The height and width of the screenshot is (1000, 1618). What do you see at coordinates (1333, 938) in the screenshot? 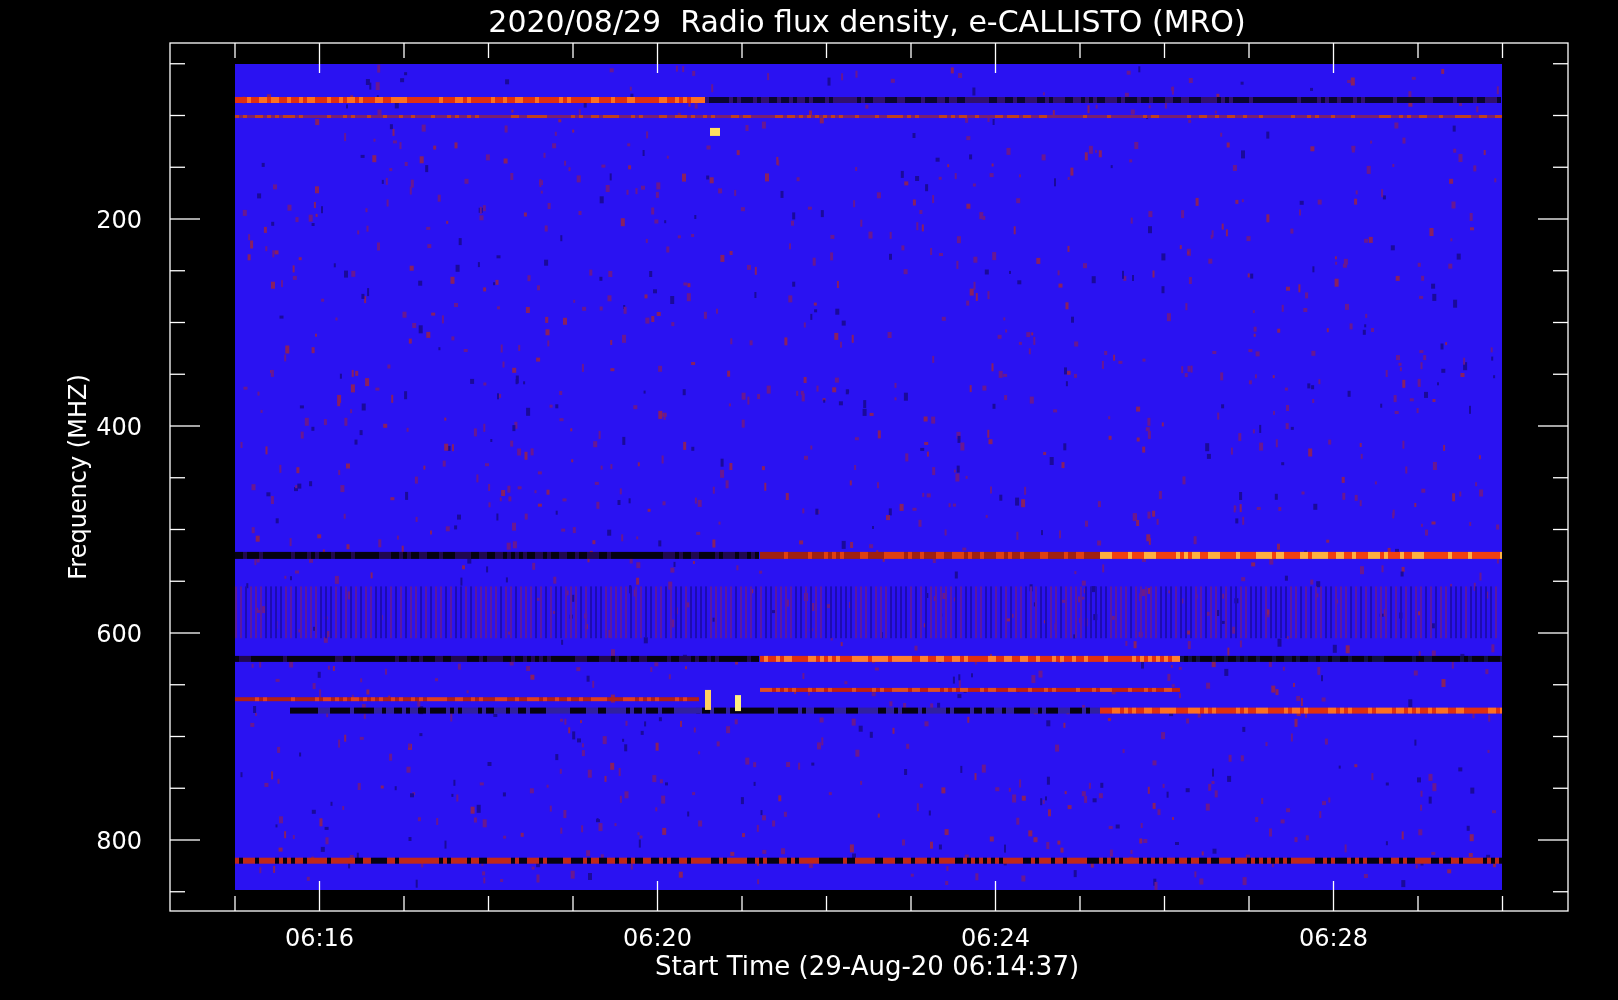
I see `axis-tick-label: 06:28` at bounding box center [1333, 938].